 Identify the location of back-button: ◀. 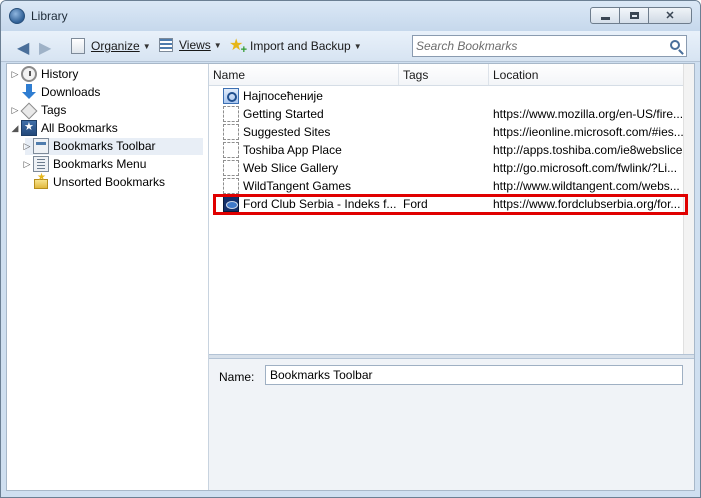
(23, 48).